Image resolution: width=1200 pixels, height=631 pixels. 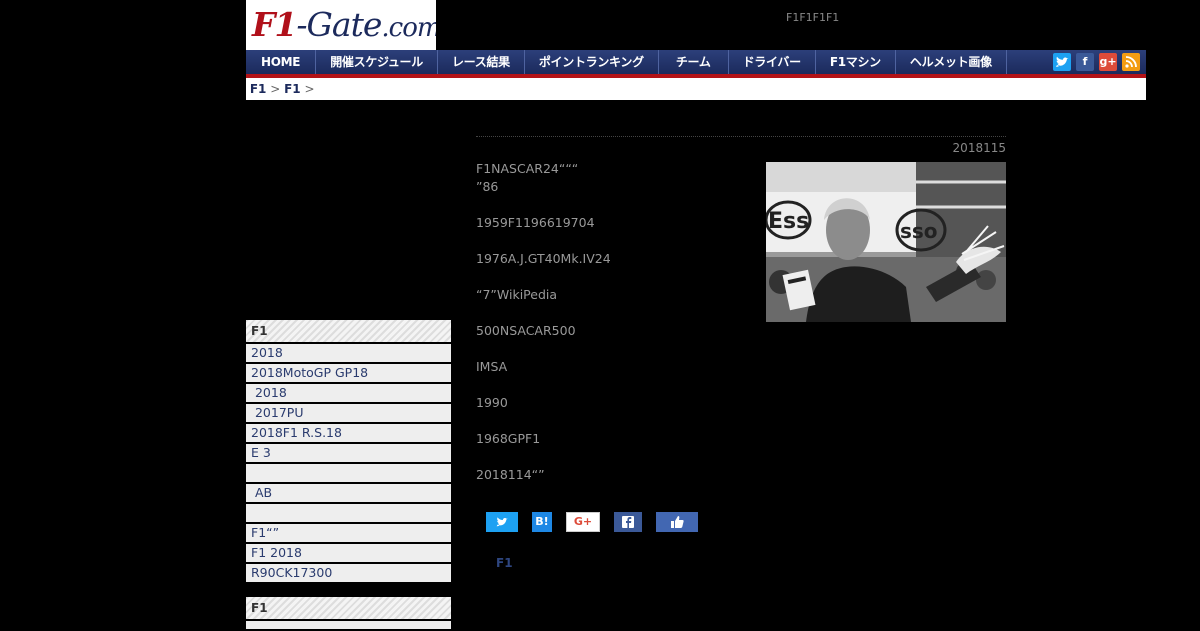 I want to click on sidebar-item: 2018F1 R.S.18, so click(x=348, y=434).